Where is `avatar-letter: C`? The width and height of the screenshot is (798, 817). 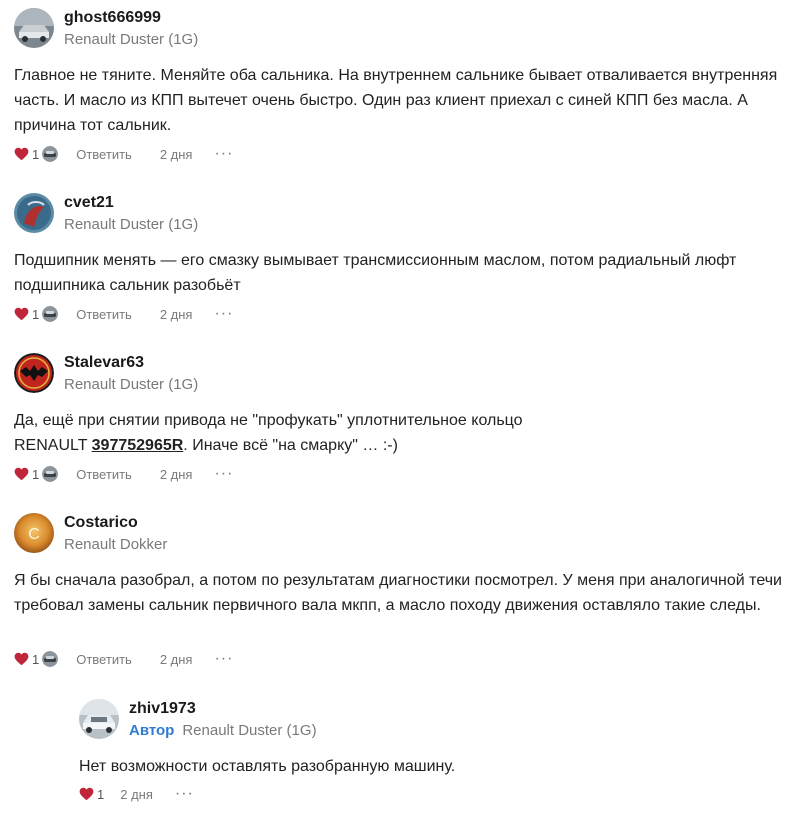
avatar-letter: C is located at coordinates (34, 534).